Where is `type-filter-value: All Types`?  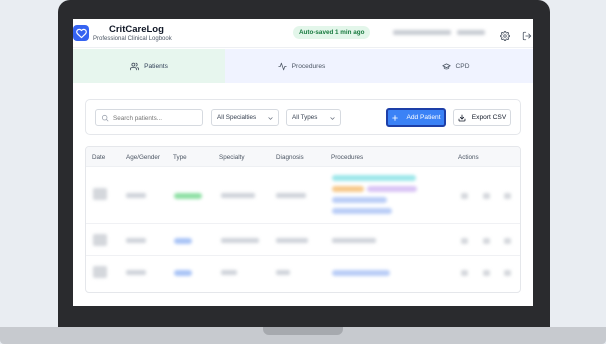 type-filter-value: All Types is located at coordinates (305, 117).